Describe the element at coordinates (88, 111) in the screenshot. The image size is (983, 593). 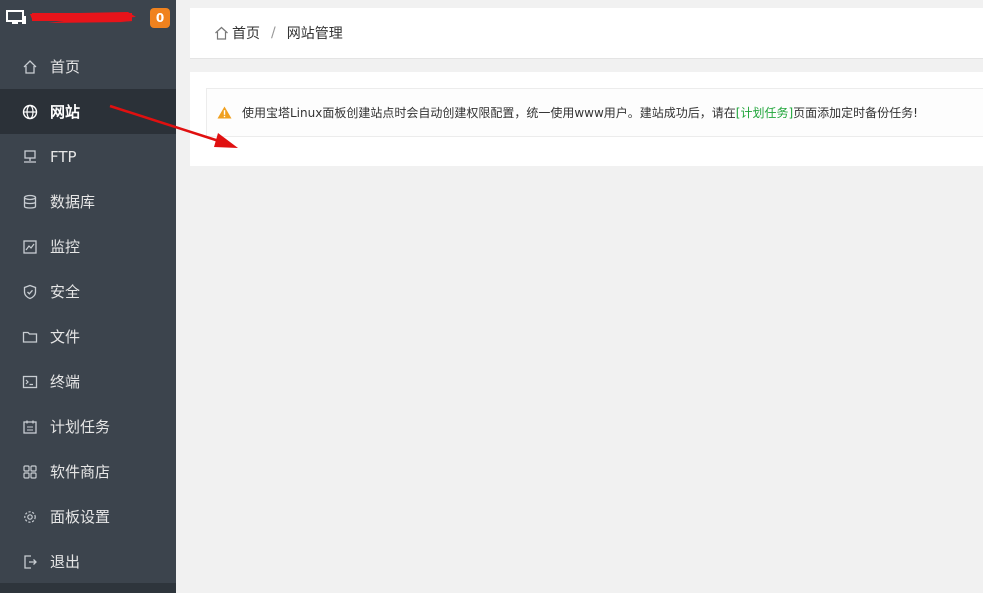
I see `sidebar-item-website: 网站` at that location.